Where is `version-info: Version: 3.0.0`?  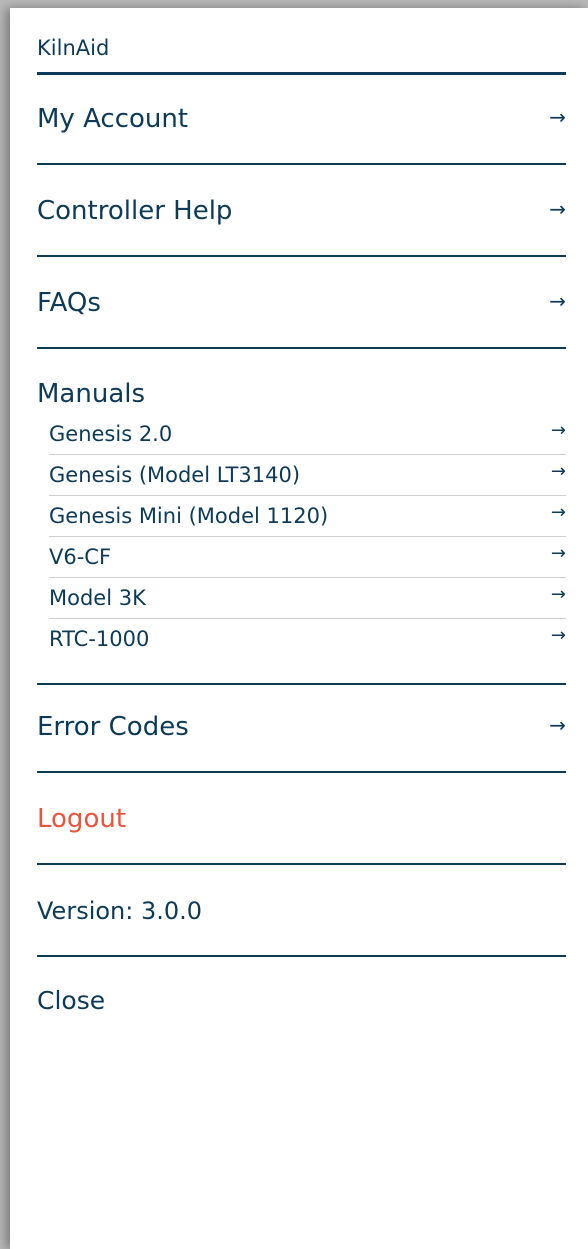 version-info: Version: 3.0.0 is located at coordinates (301, 912).